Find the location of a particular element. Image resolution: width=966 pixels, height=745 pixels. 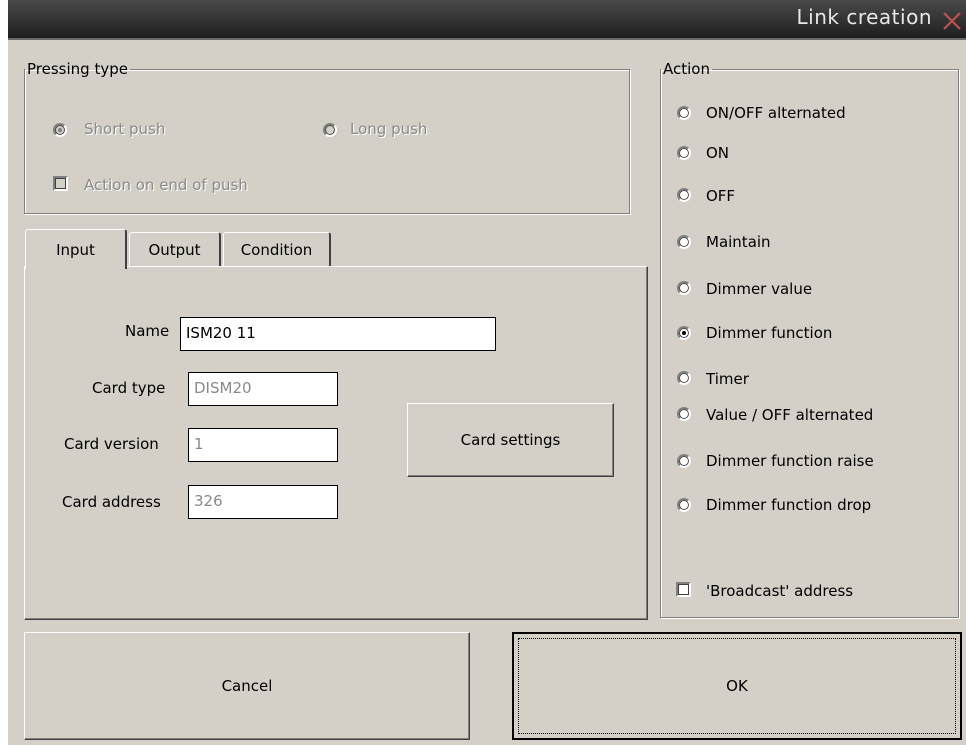

card-address-label: Card address is located at coordinates (111, 502).